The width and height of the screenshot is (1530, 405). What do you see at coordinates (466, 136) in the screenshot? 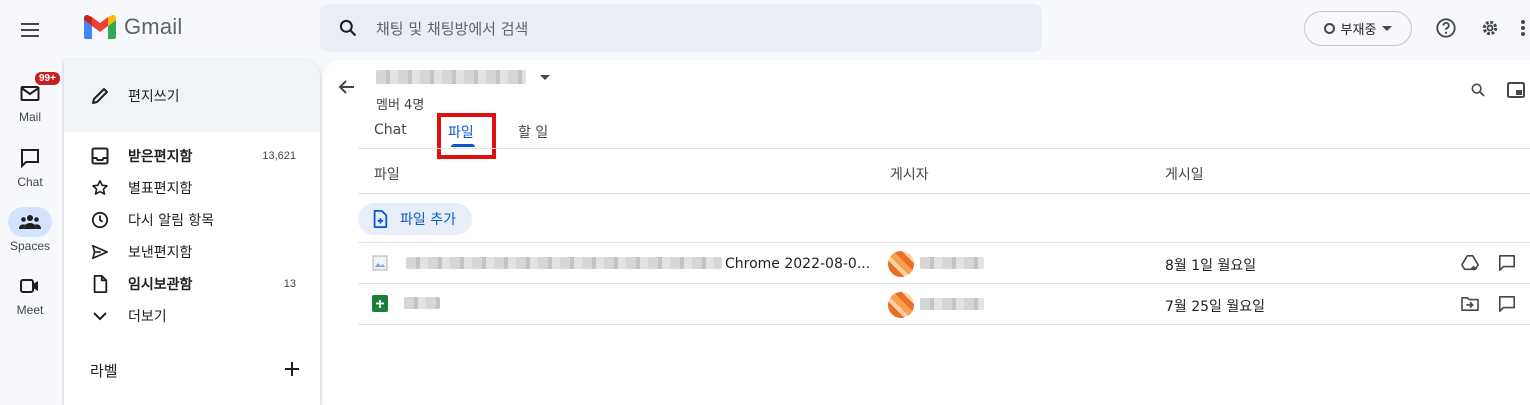
I see `highlight-box` at bounding box center [466, 136].